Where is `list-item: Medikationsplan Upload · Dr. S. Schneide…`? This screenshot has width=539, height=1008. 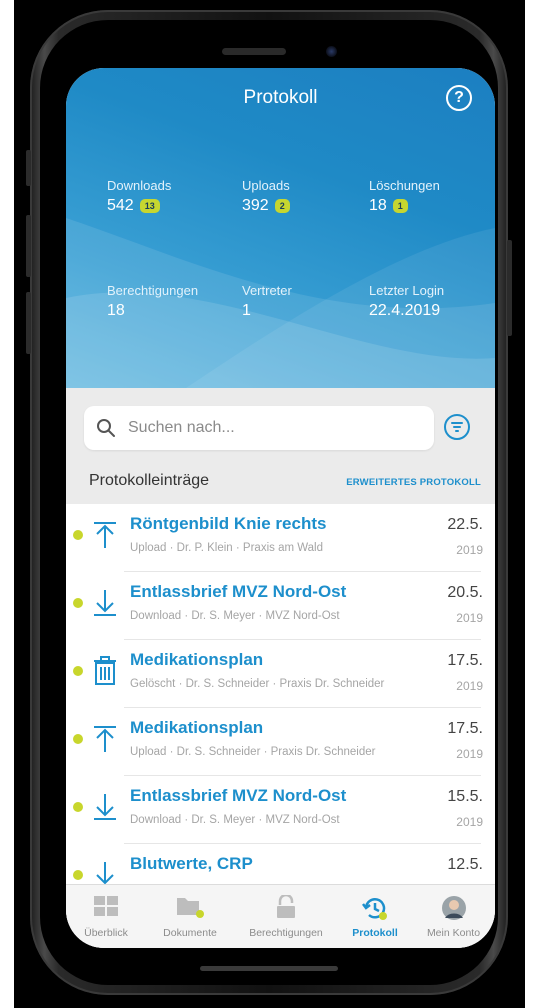 list-item: Medikationsplan Upload · Dr. S. Schneide… is located at coordinates (280, 742).